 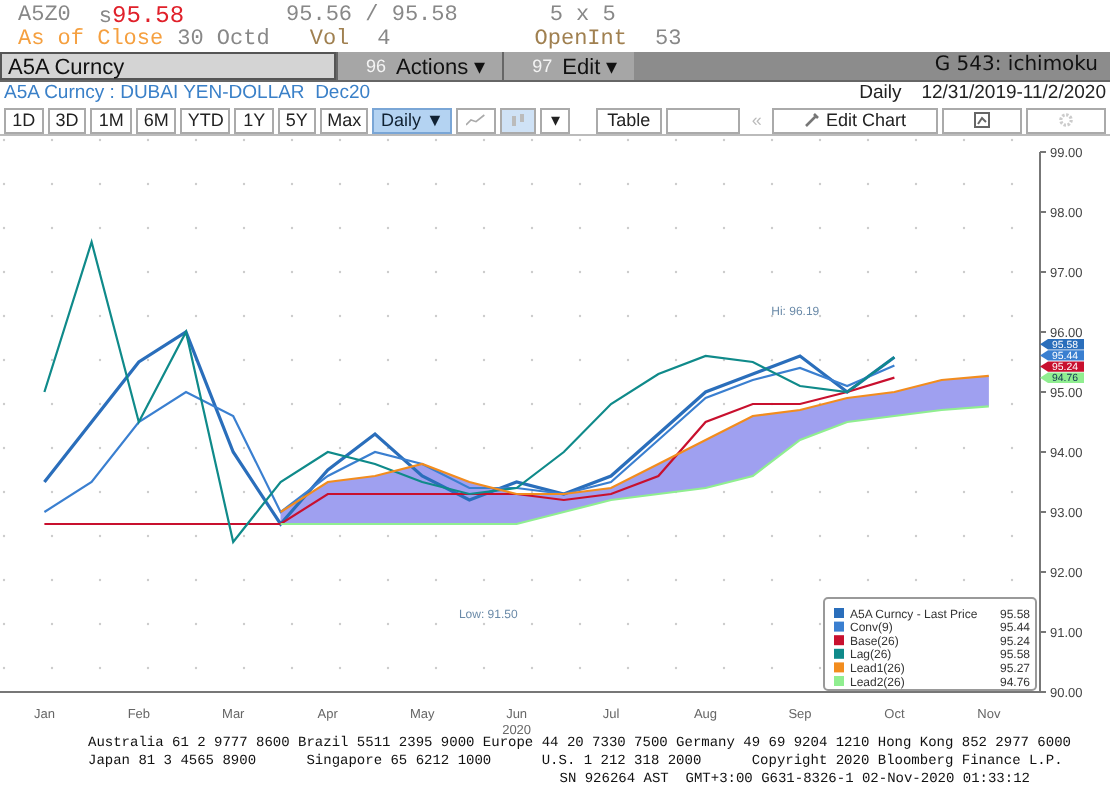 I want to click on volume-value: 4, so click(x=384, y=40).